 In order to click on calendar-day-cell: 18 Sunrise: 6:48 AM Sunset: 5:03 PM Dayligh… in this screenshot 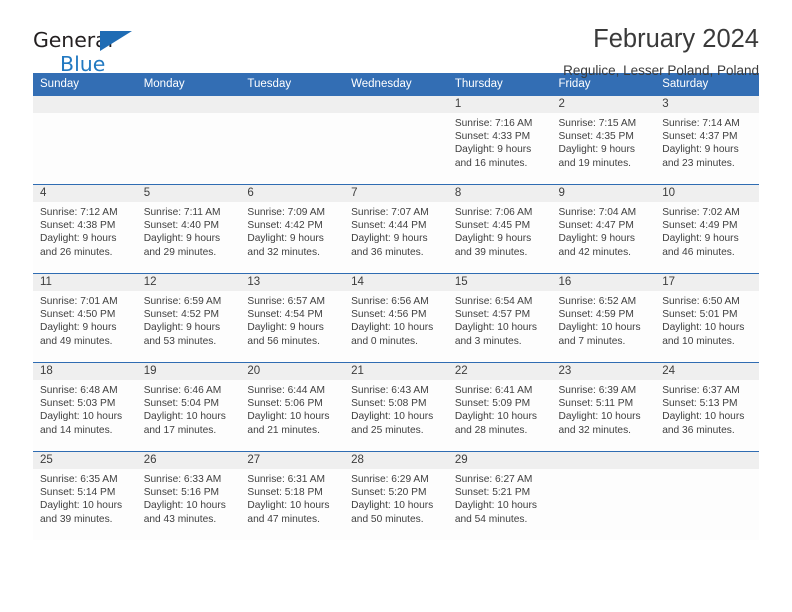, I will do `click(85, 407)`.